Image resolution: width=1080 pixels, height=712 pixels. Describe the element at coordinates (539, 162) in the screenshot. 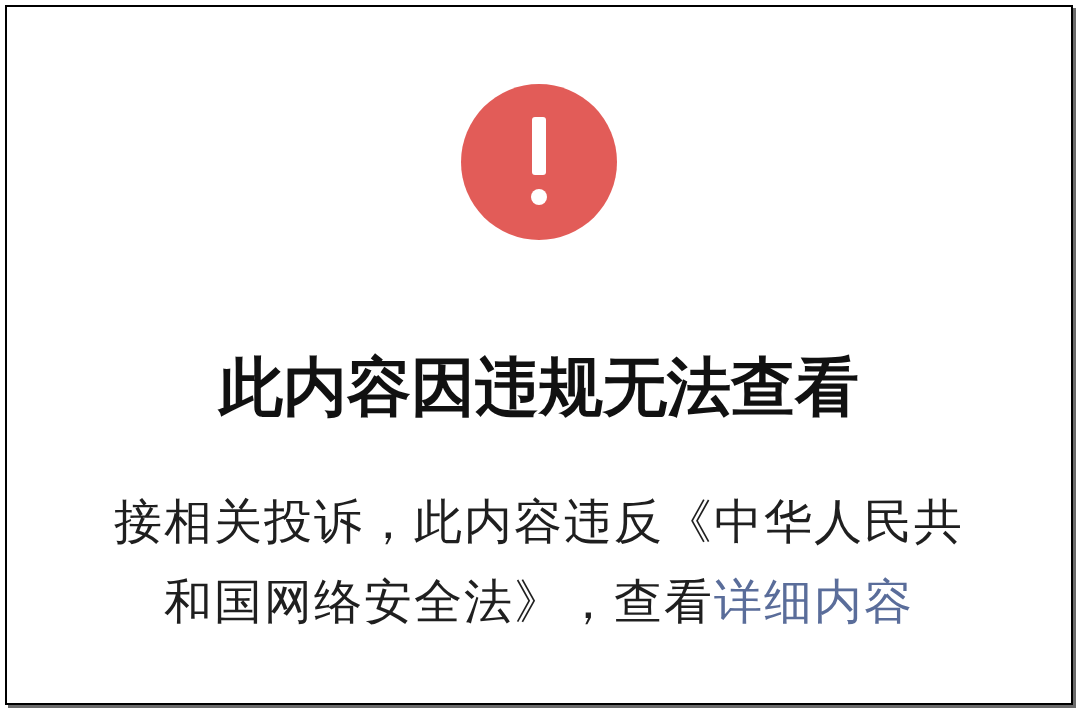

I see `alert-icon` at that location.